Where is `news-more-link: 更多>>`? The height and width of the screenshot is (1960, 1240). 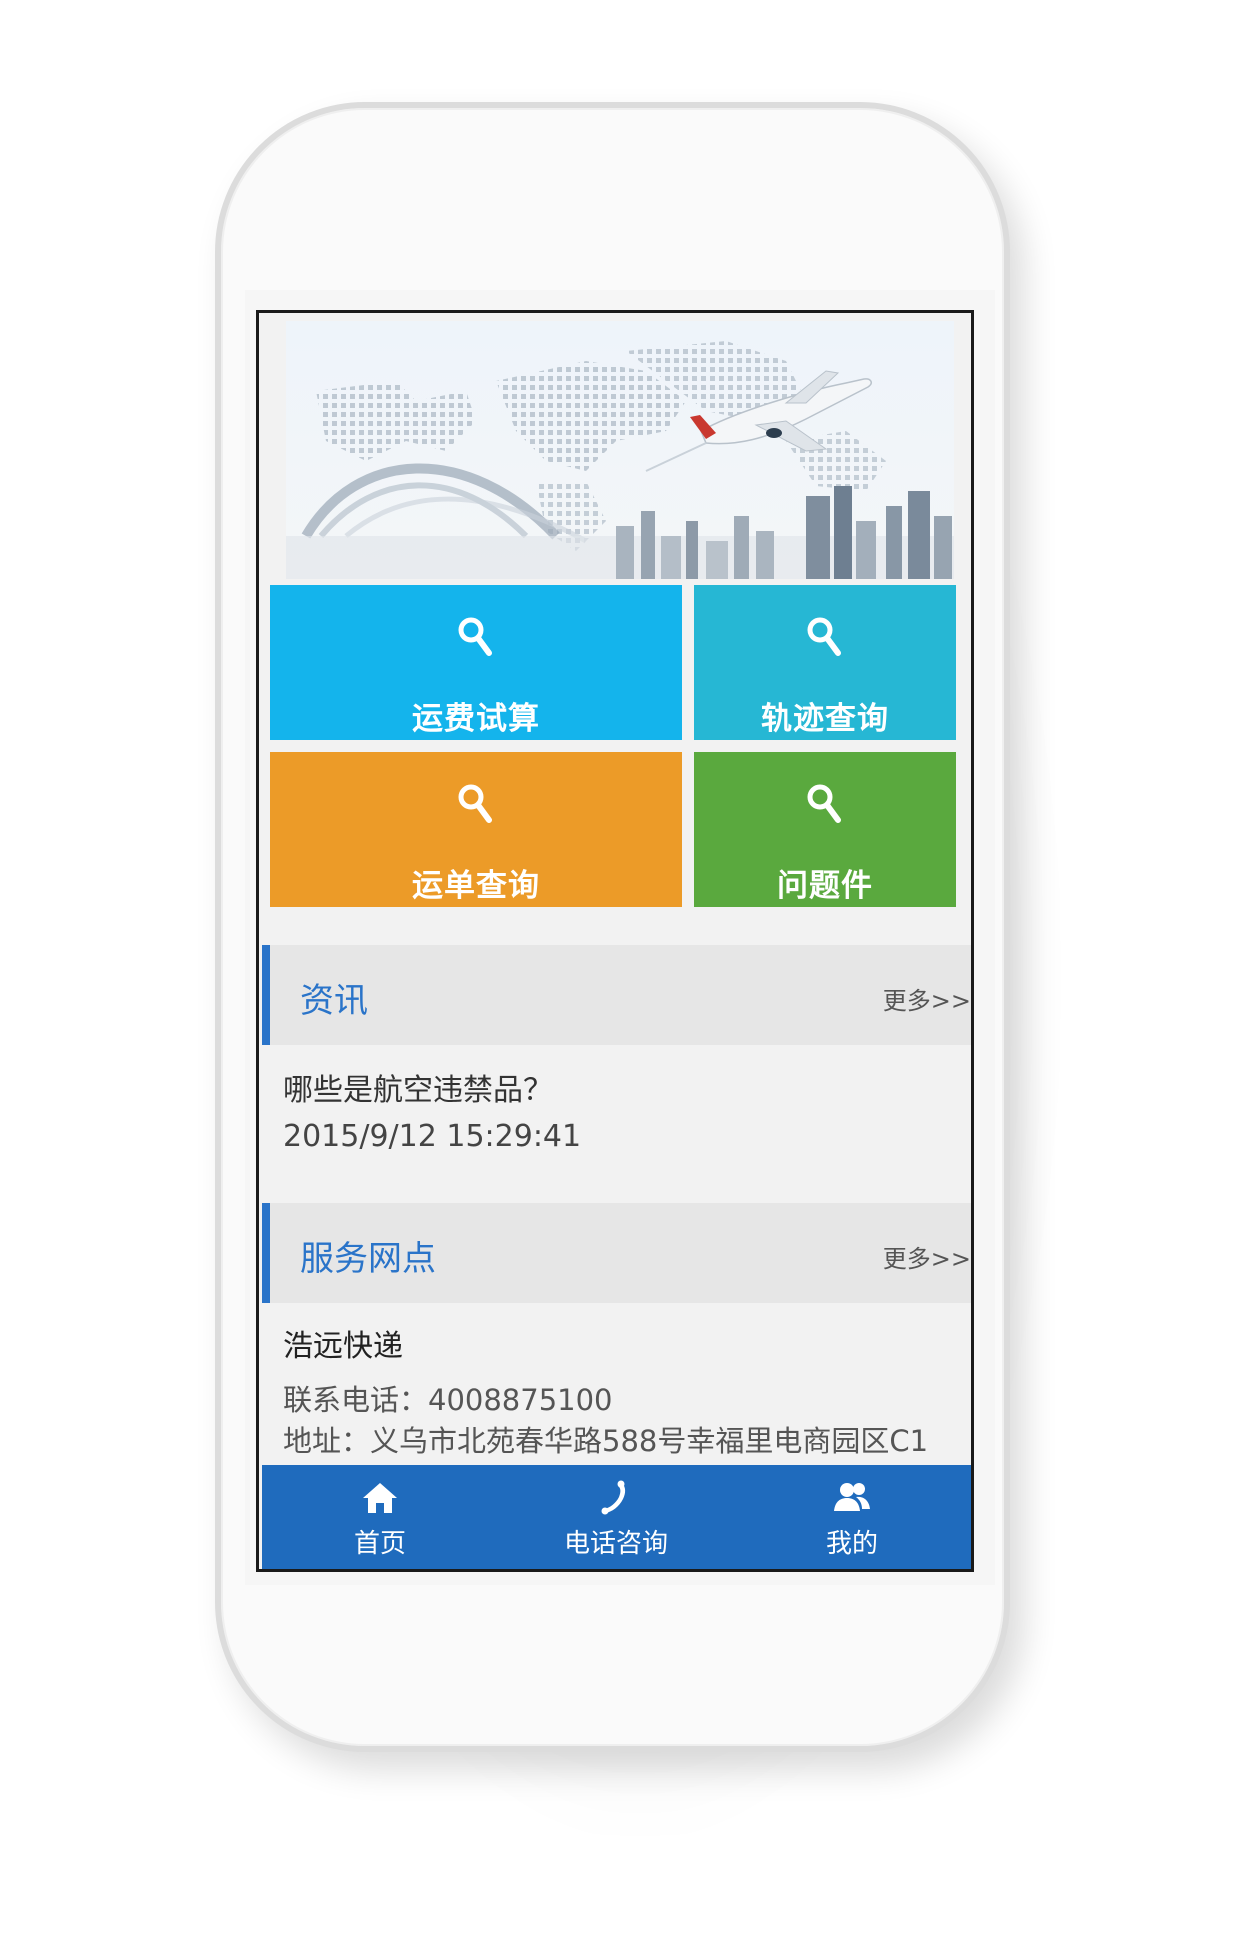 news-more-link: 更多>> is located at coordinates (927, 998).